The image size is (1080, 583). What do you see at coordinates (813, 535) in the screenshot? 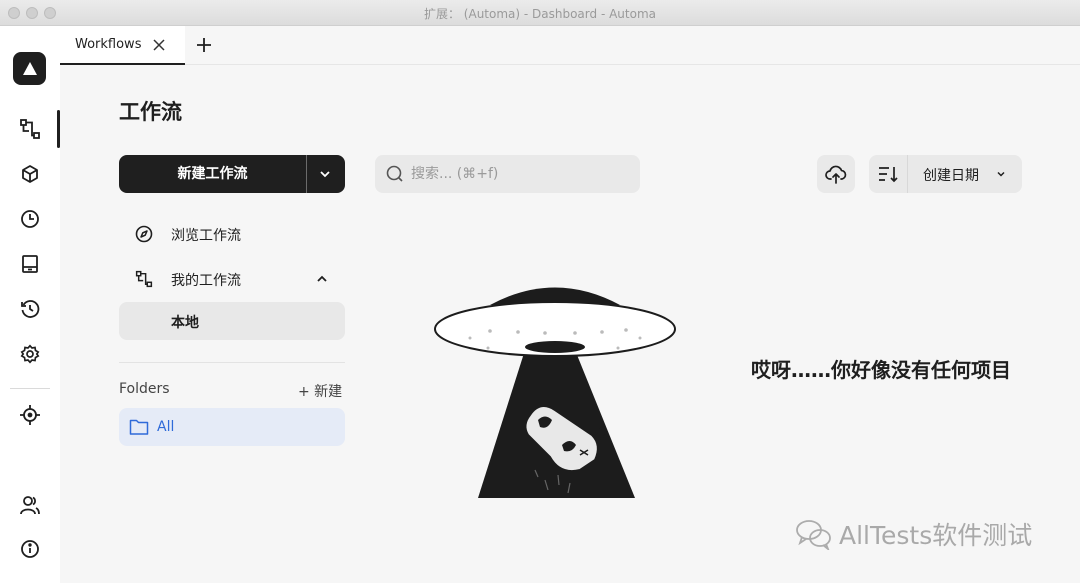
I see `wechat-icon` at bounding box center [813, 535].